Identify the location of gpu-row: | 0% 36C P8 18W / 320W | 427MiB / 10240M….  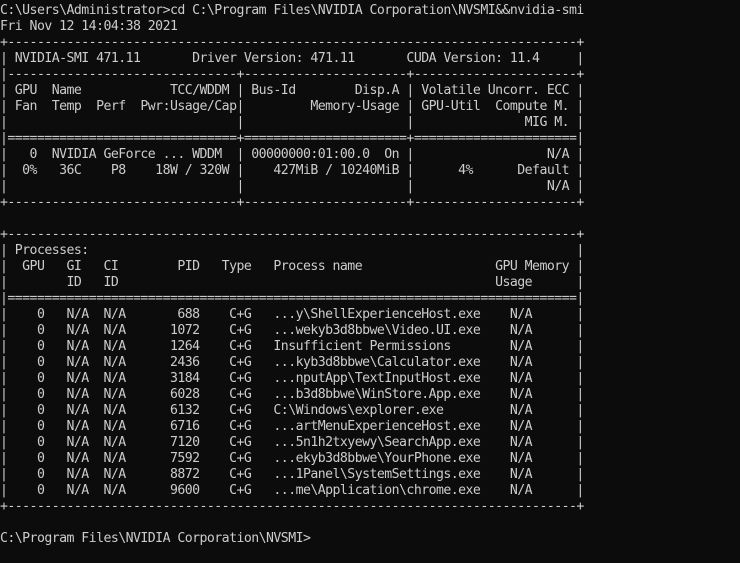
(292, 170).